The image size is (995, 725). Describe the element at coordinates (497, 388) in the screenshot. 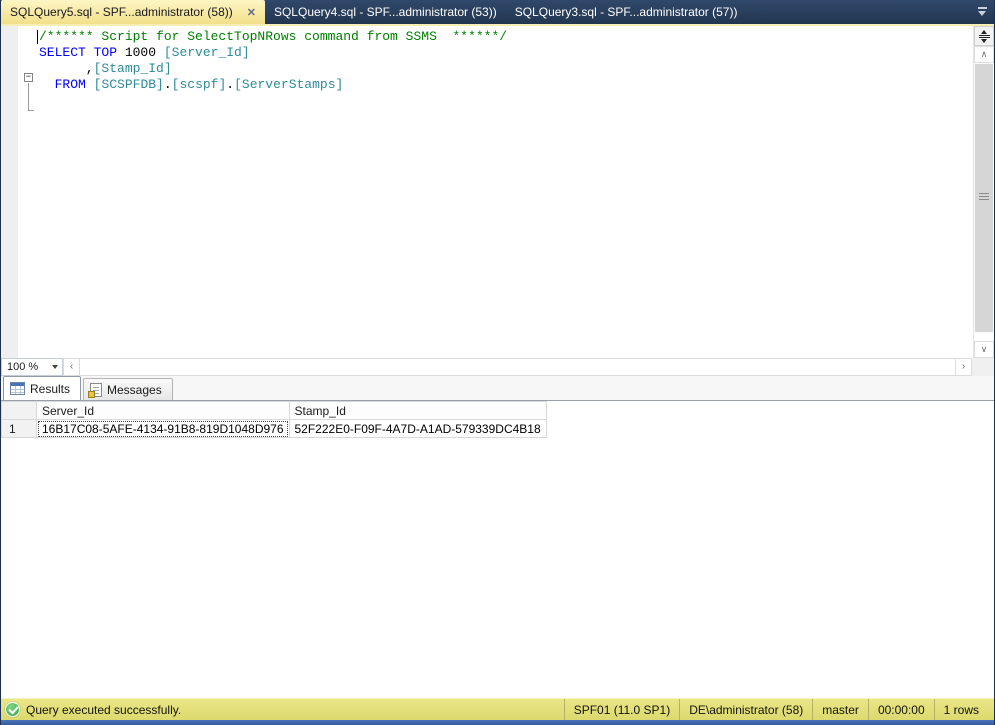

I see `results-tab-bar: Results Messages` at that location.